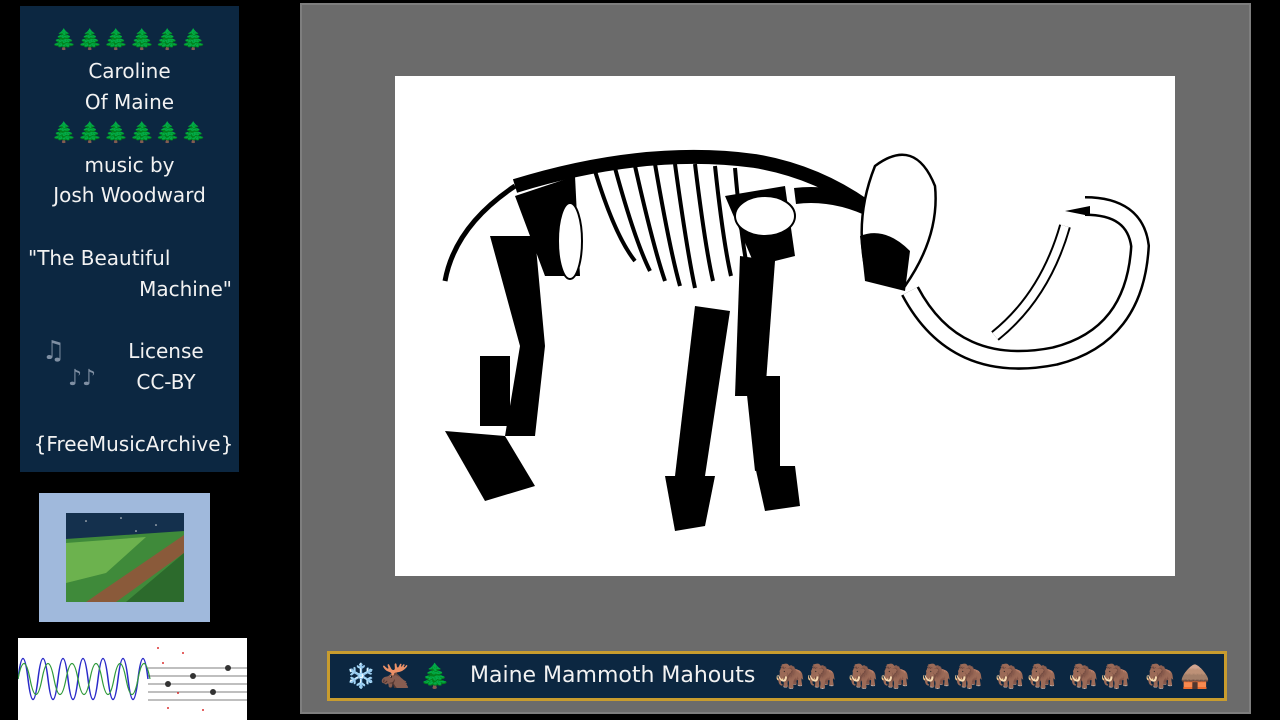  I want to click on music-note-icon: ♫, so click(54, 351).